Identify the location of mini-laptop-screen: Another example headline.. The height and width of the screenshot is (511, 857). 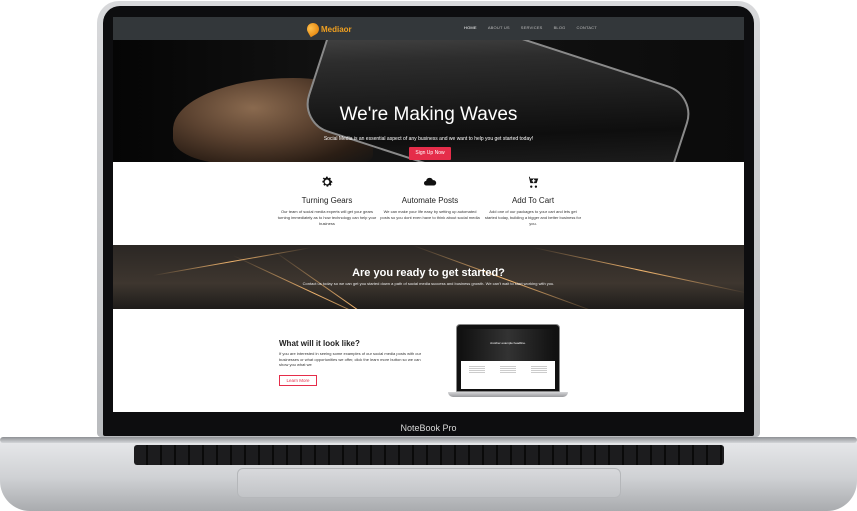
(508, 359).